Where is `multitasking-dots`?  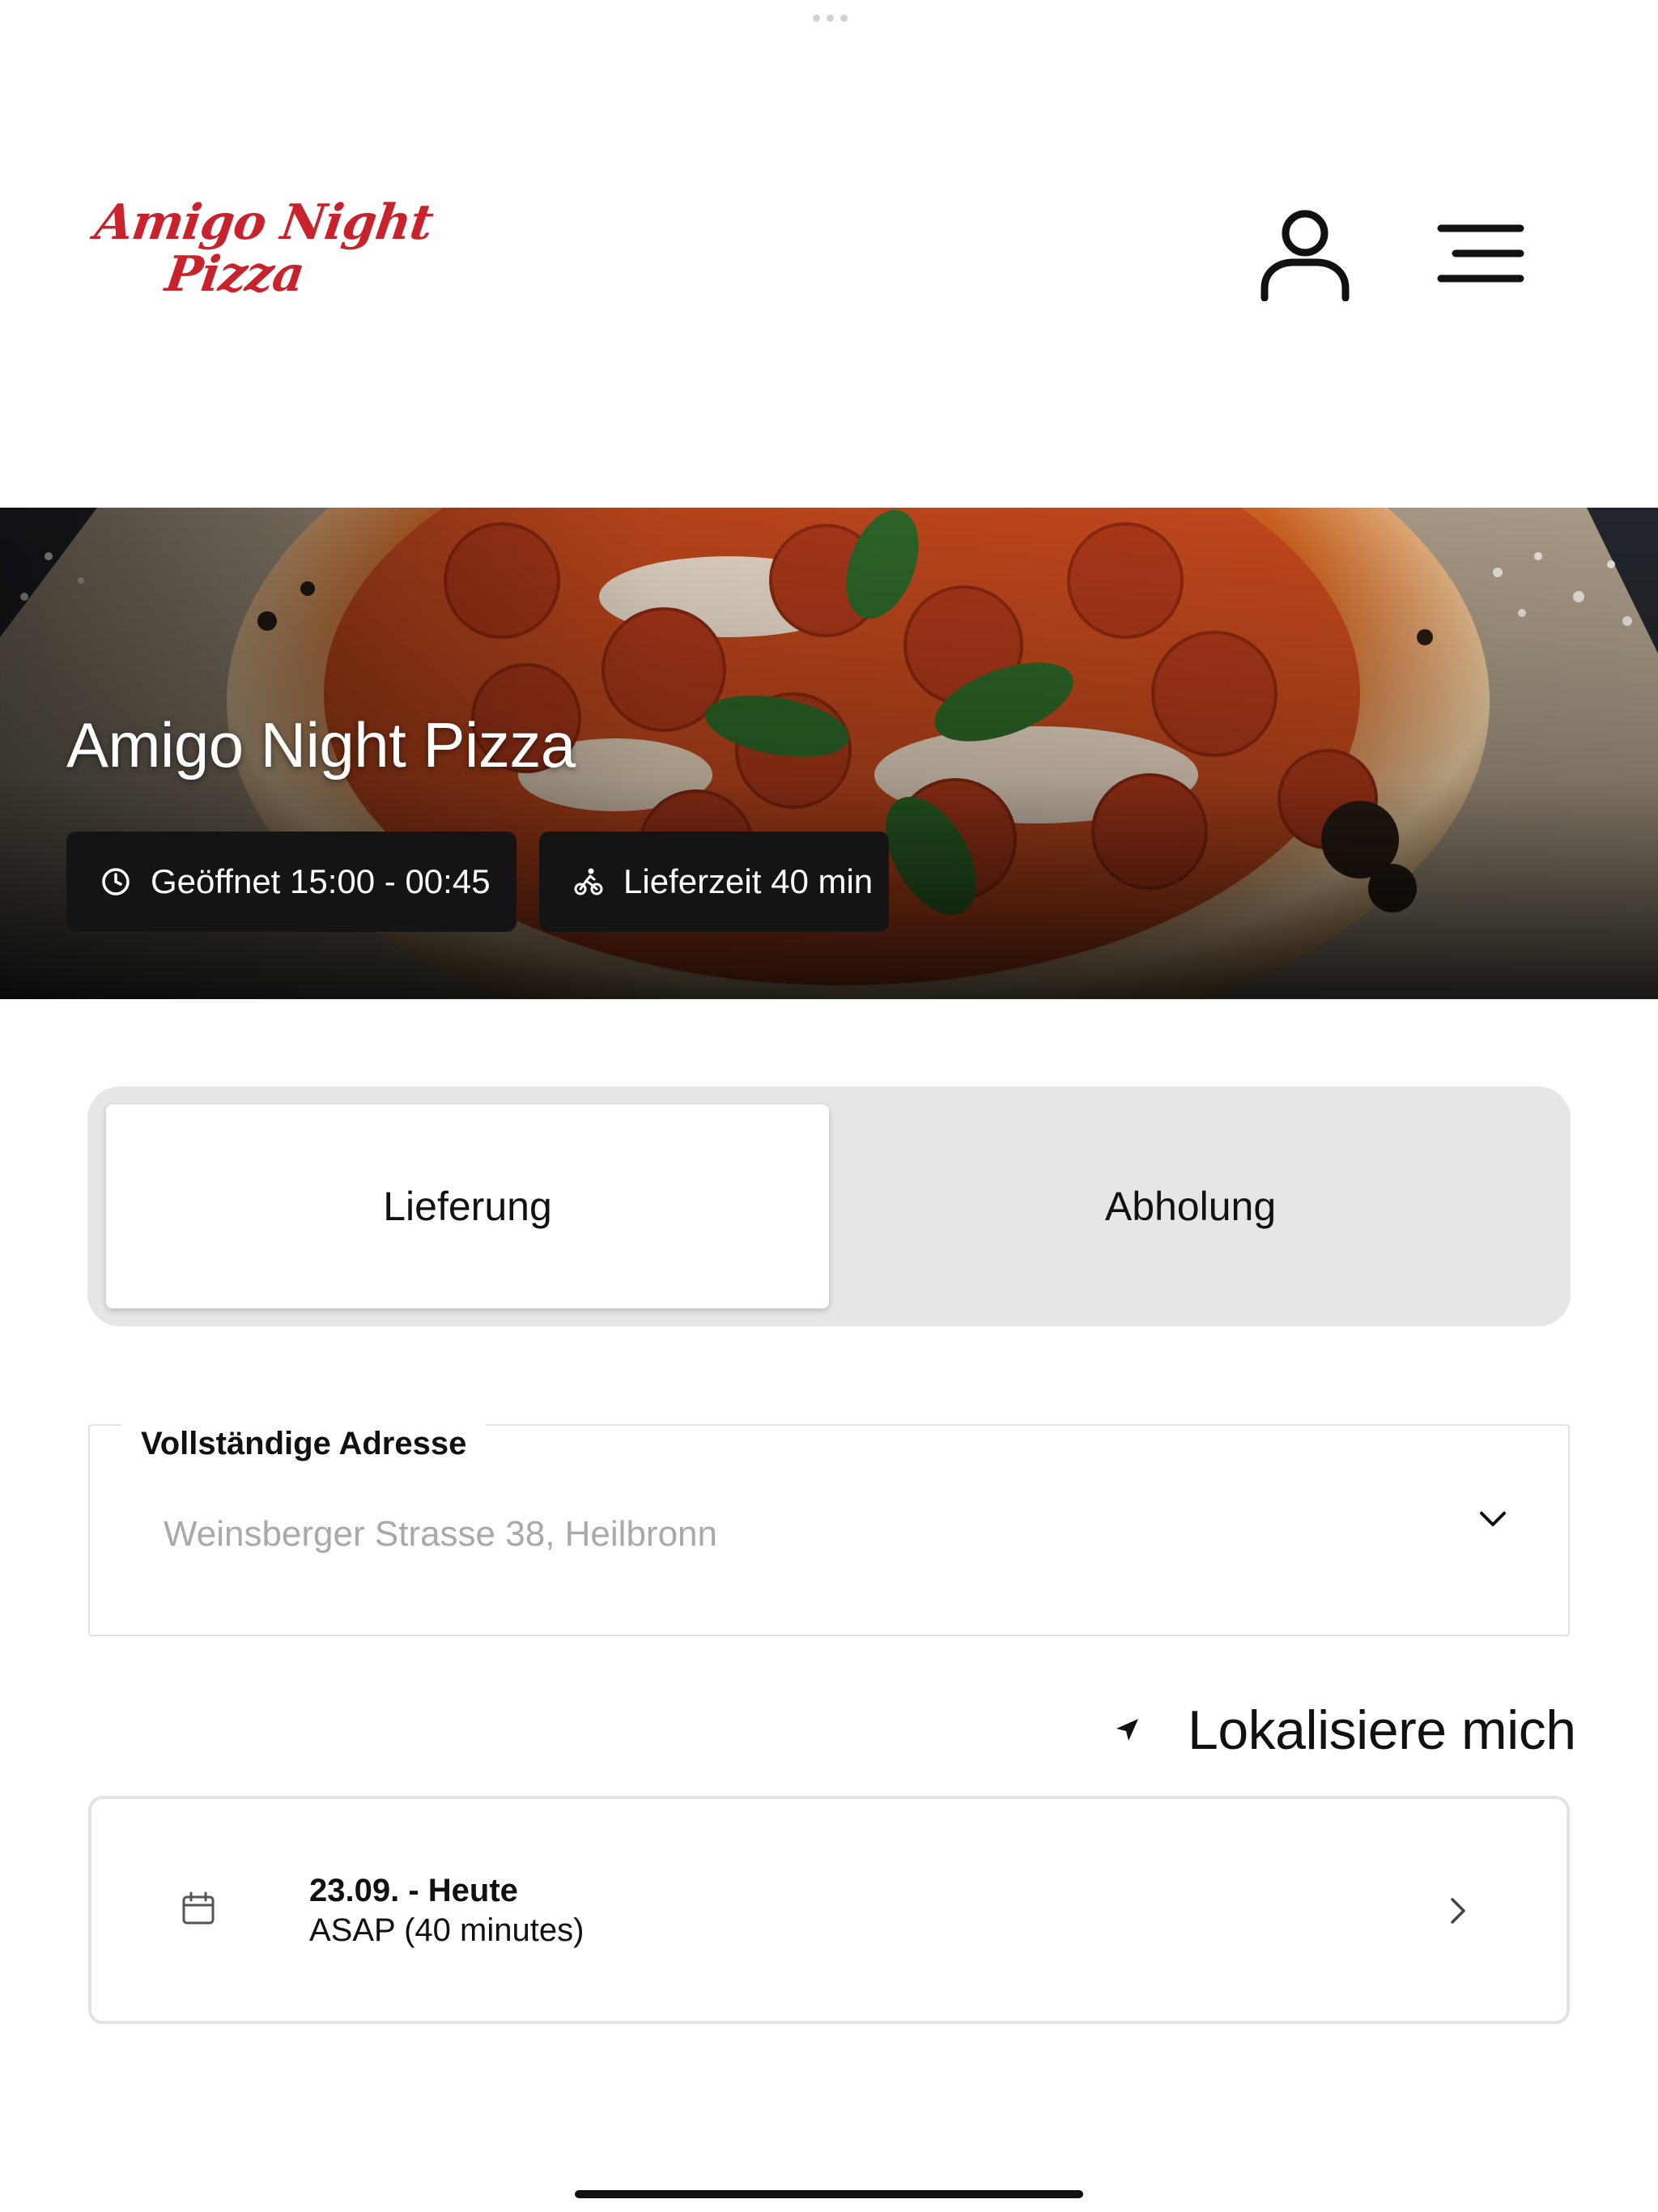
multitasking-dots is located at coordinates (830, 19).